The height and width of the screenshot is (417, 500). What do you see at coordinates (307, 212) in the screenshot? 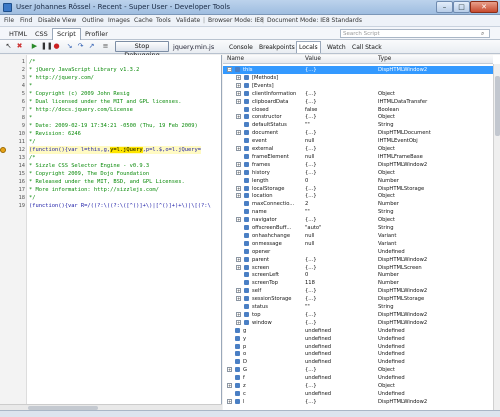
I see `local-value: ""` at bounding box center [307, 212].